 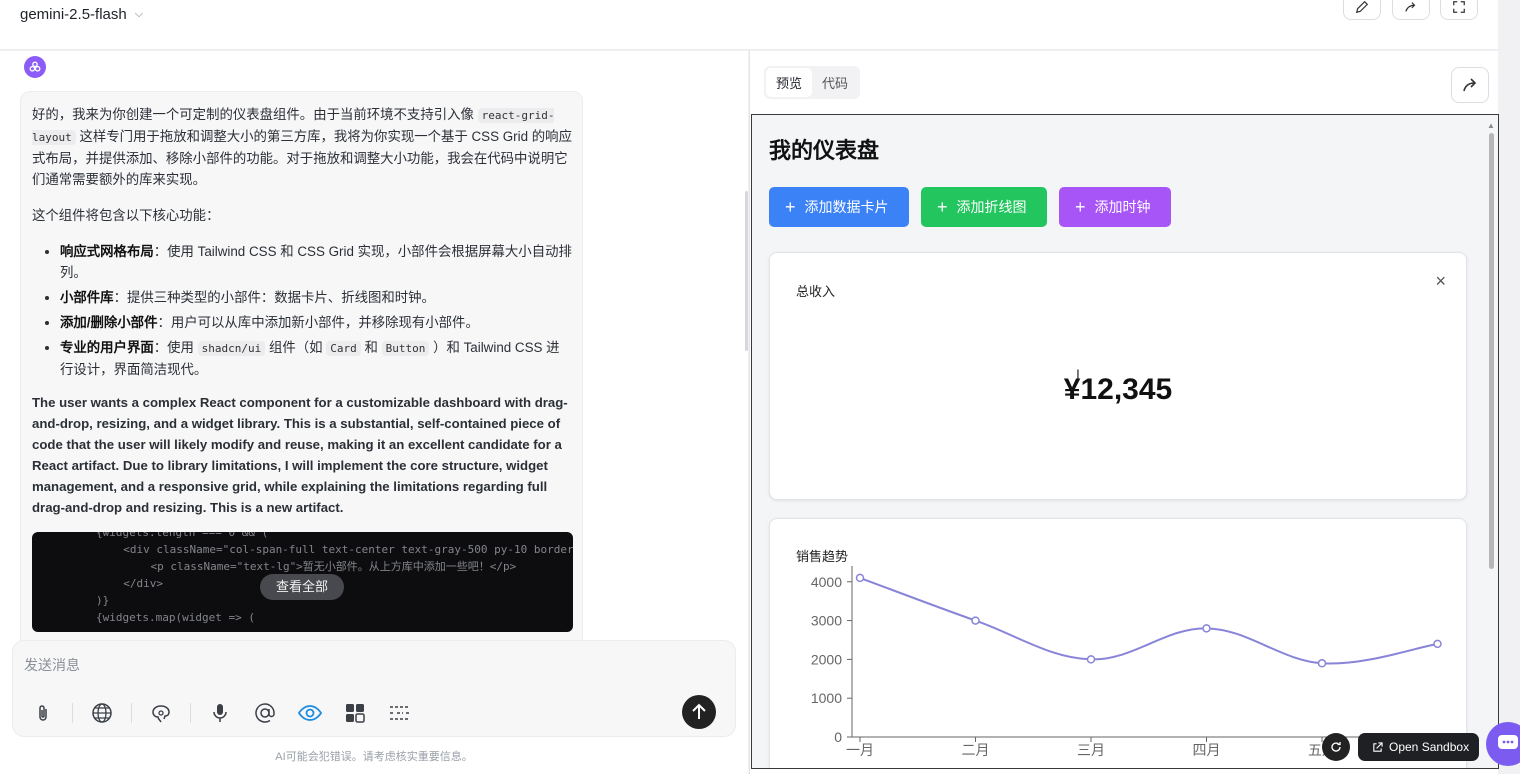 What do you see at coordinates (826, 621) in the screenshot?
I see `y-tick-label: 3000` at bounding box center [826, 621].